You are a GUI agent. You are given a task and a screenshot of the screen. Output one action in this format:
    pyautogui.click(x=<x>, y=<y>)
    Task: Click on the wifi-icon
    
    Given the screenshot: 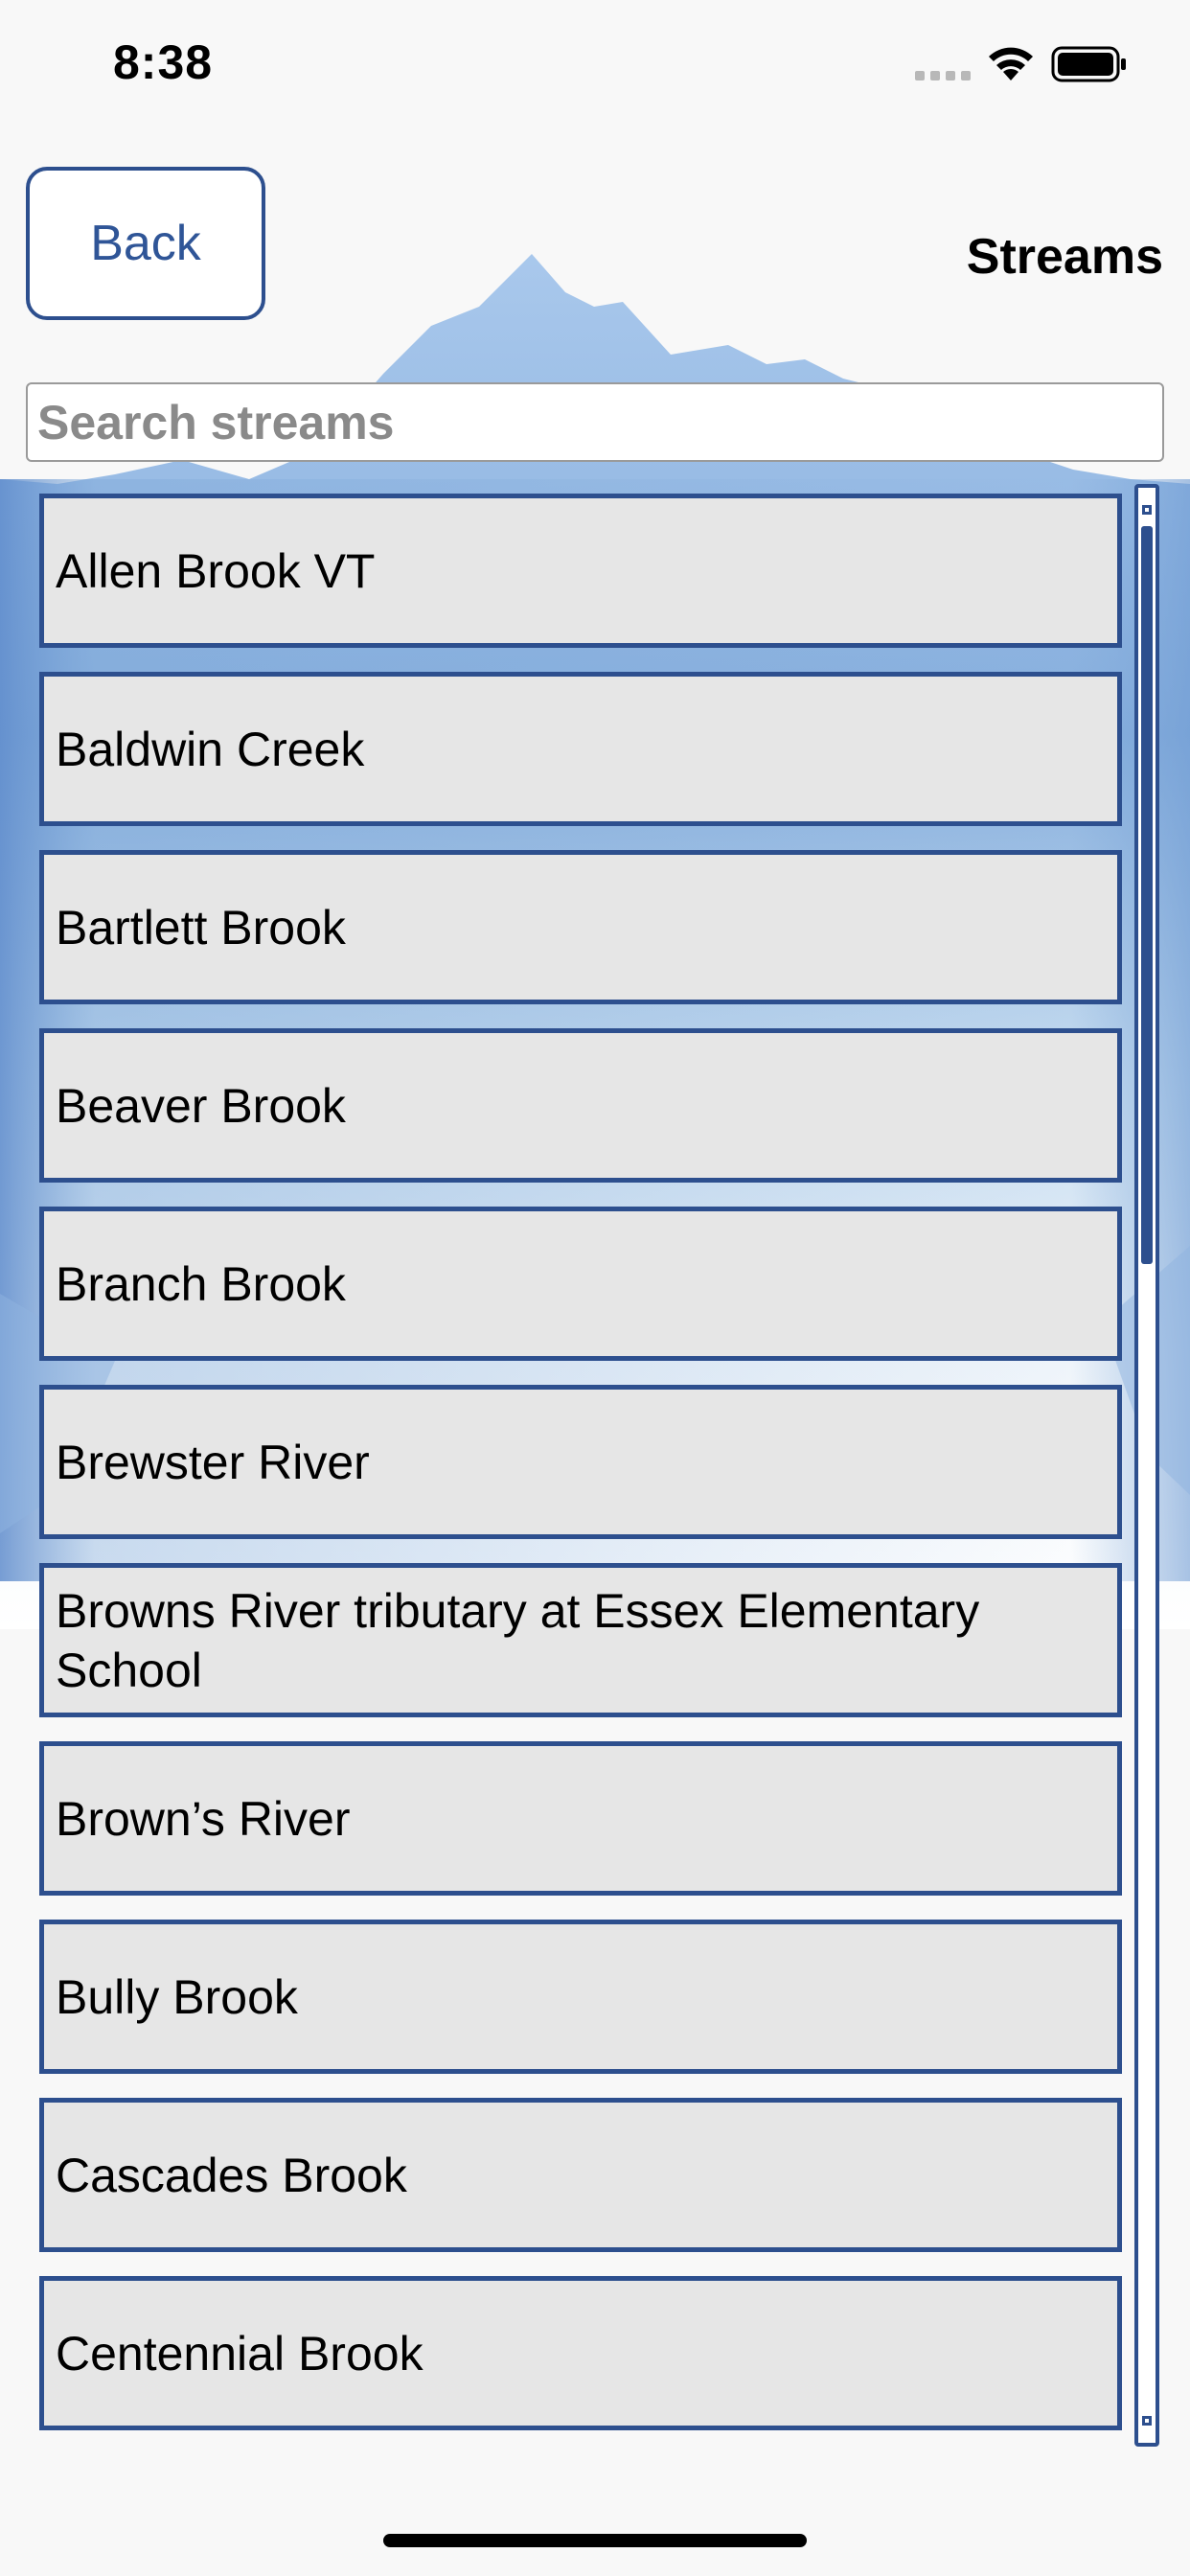 What is the action you would take?
    pyautogui.click(x=1011, y=63)
    